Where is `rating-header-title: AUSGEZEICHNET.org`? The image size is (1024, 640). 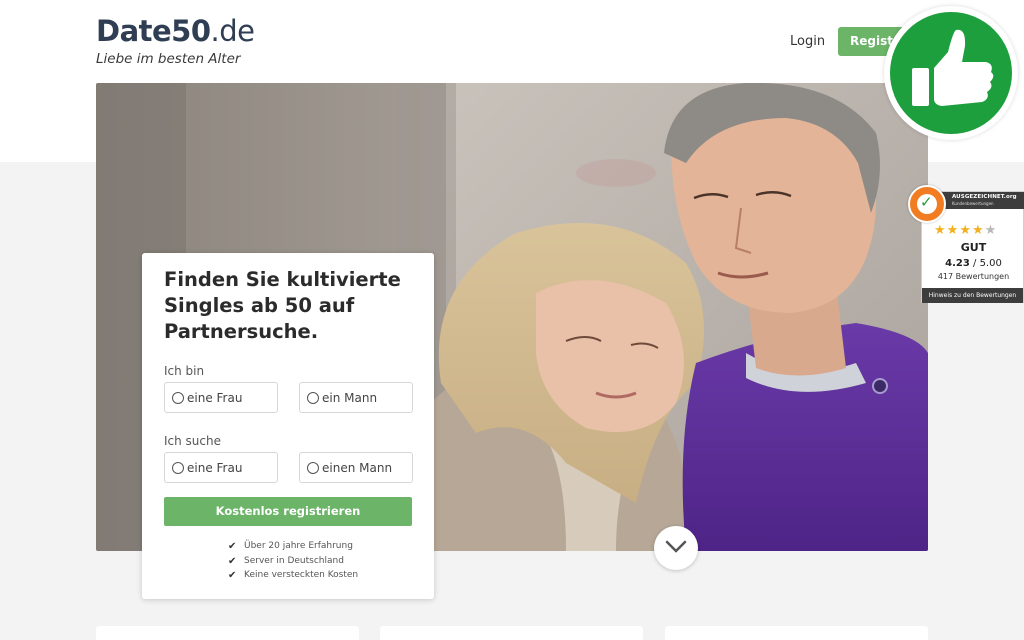
rating-header-title: AUSGEZEICHNET.org is located at coordinates (984, 197).